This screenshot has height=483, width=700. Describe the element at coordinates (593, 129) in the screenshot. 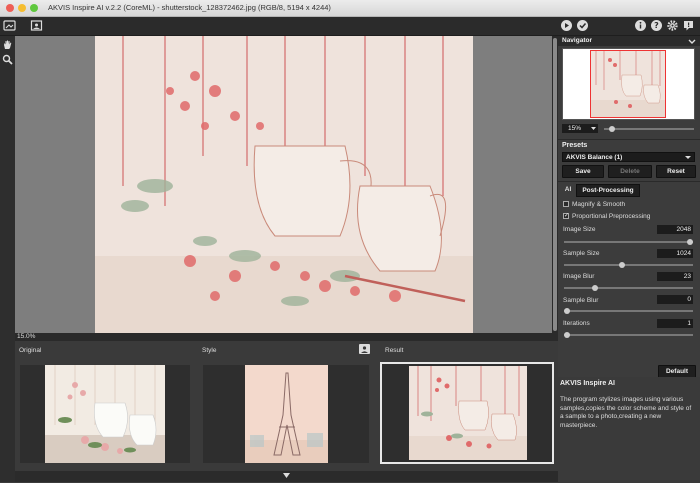

I see `zoom-dropdown-arrow-icon` at that location.